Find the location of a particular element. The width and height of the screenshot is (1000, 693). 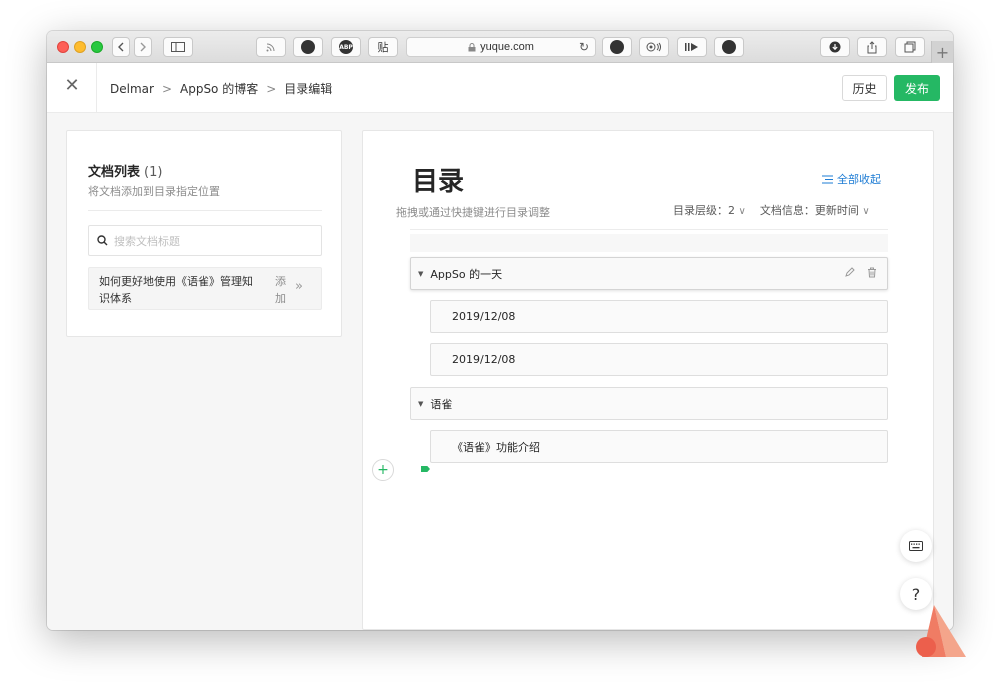

toc-level-label: 目录层级：2 is located at coordinates (704, 210).